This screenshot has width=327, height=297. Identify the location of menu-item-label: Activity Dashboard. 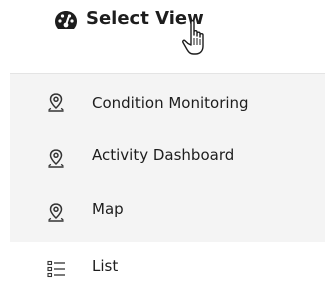
(163, 155).